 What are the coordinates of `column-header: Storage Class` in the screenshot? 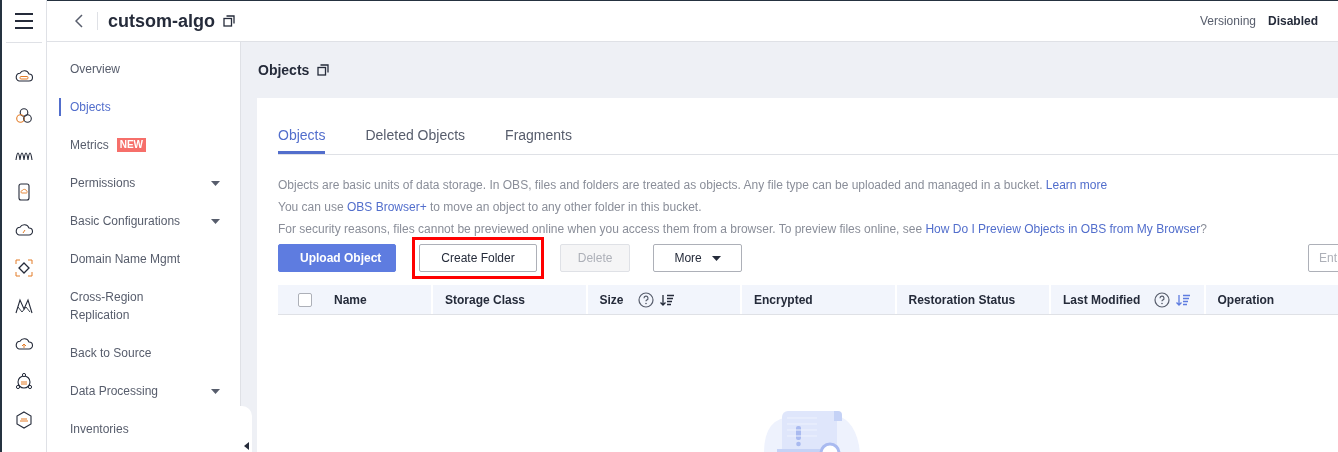 It's located at (485, 299).